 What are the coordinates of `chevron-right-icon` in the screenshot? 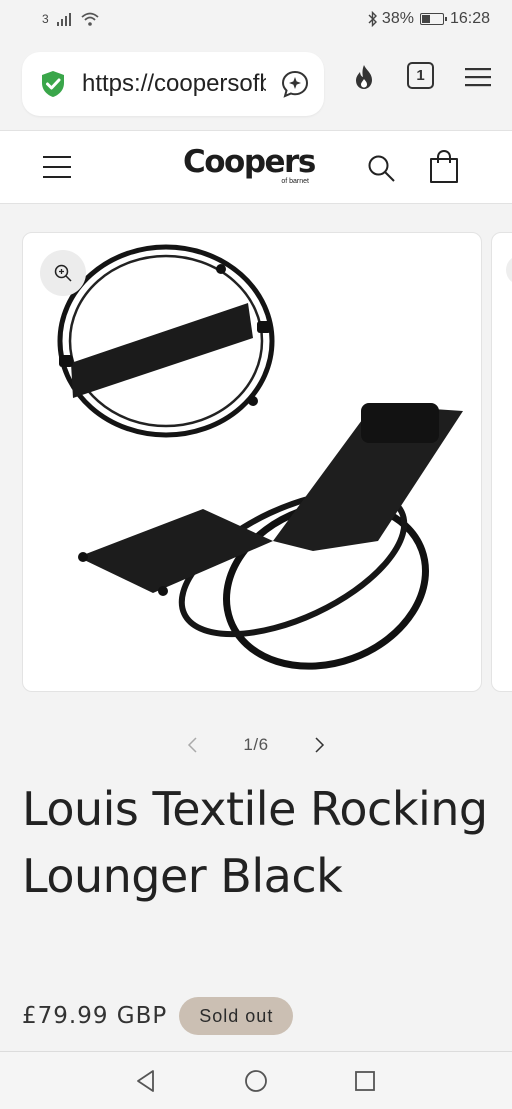 It's located at (319, 745).